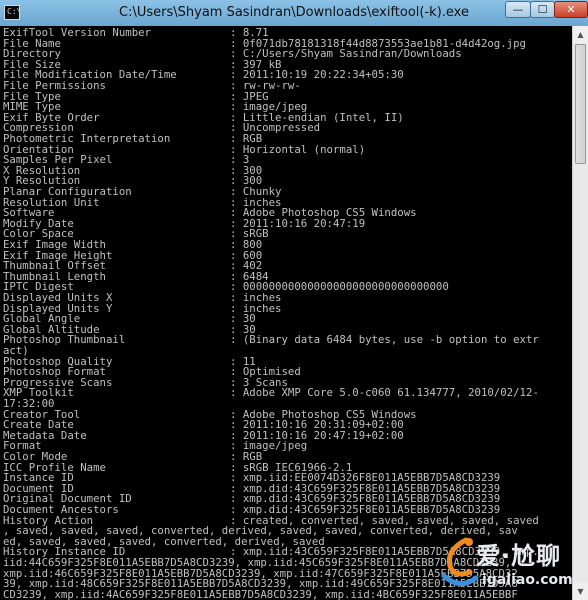 Image resolution: width=588 pixels, height=600 pixels. I want to click on watermark-swirl-icon, so click(460, 561).